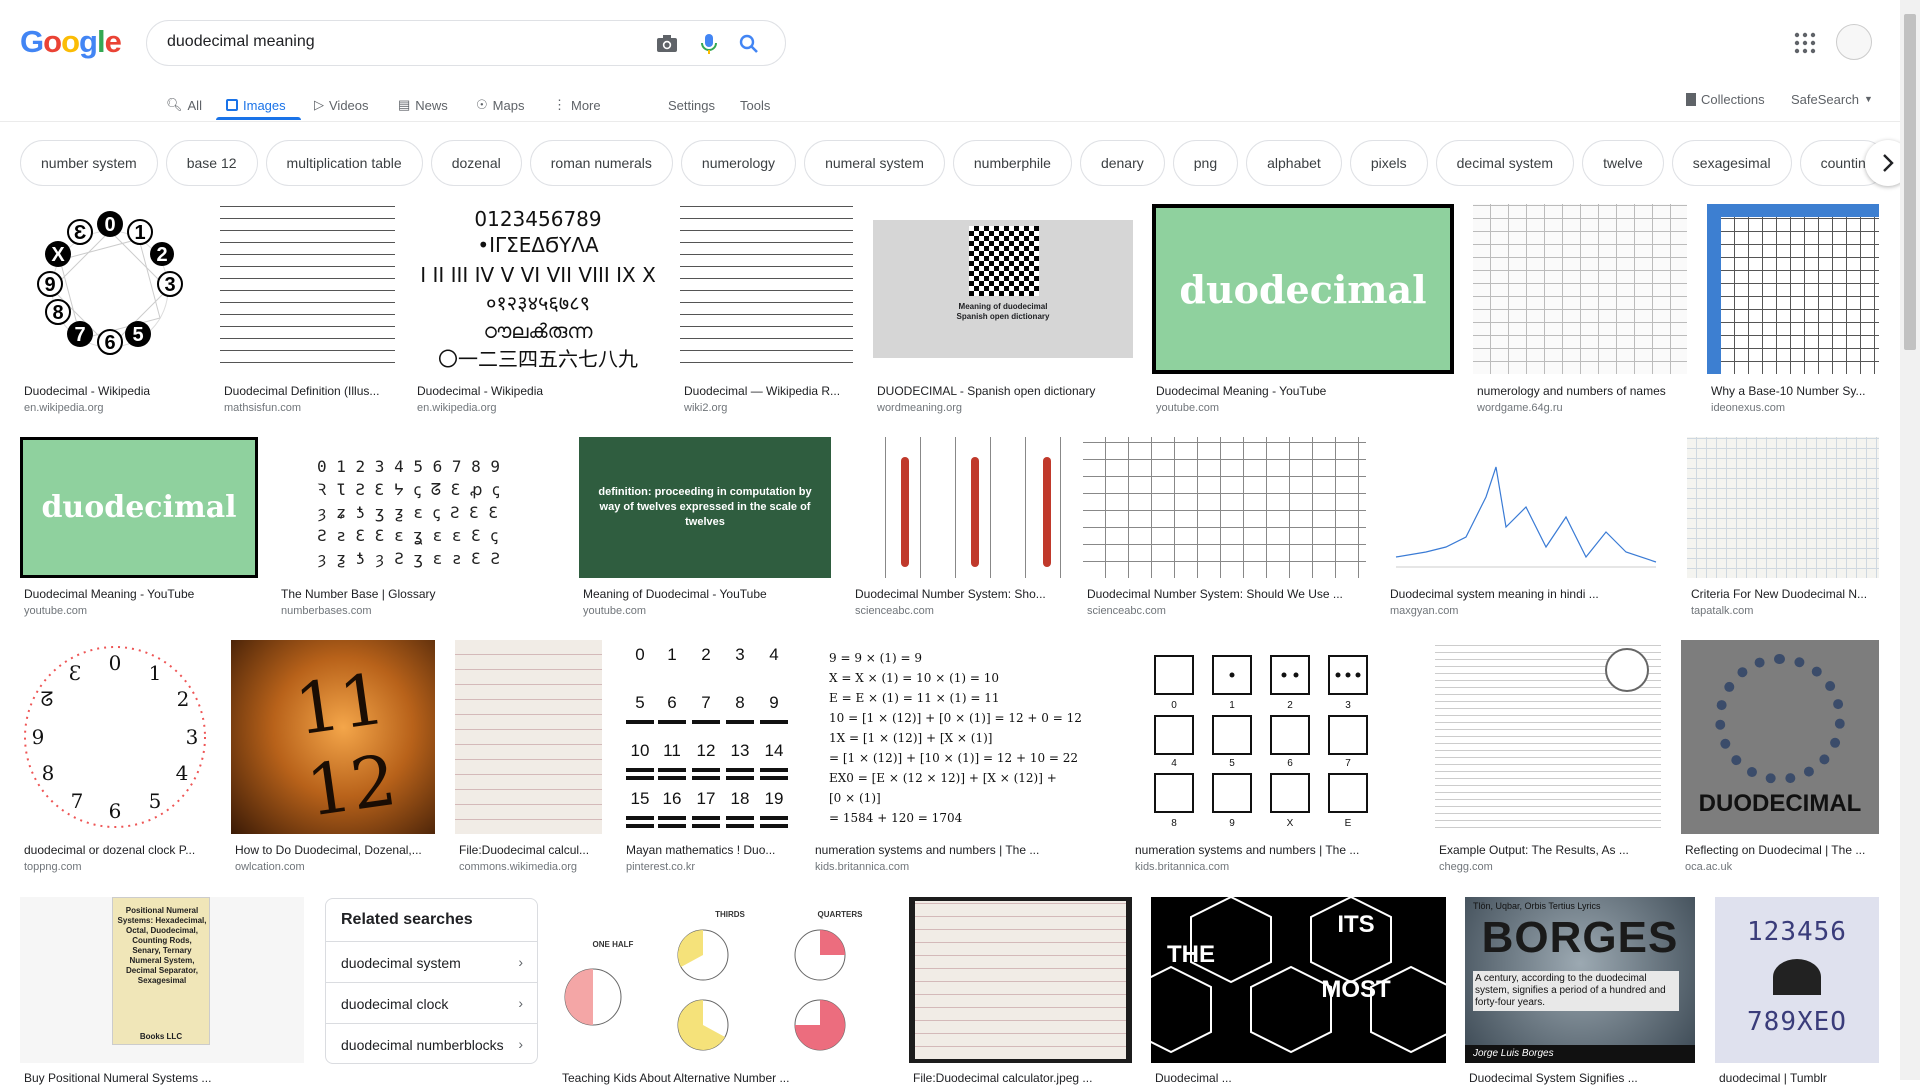 The height and width of the screenshot is (1085, 1920). Describe the element at coordinates (755, 105) in the screenshot. I see `tools-link: Tools` at that location.